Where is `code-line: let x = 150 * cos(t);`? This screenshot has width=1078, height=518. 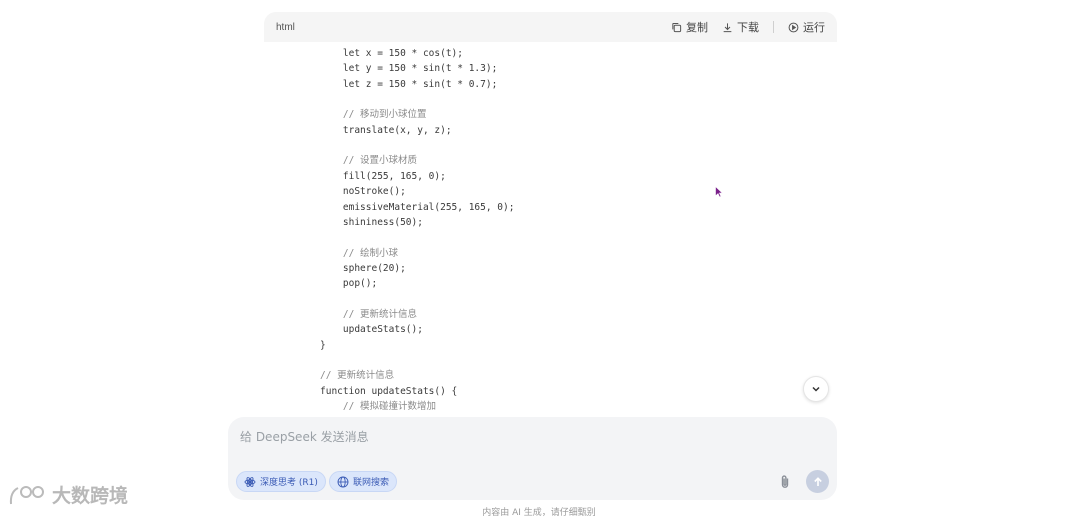
code-line: let x = 150 * cos(t); is located at coordinates (391, 53).